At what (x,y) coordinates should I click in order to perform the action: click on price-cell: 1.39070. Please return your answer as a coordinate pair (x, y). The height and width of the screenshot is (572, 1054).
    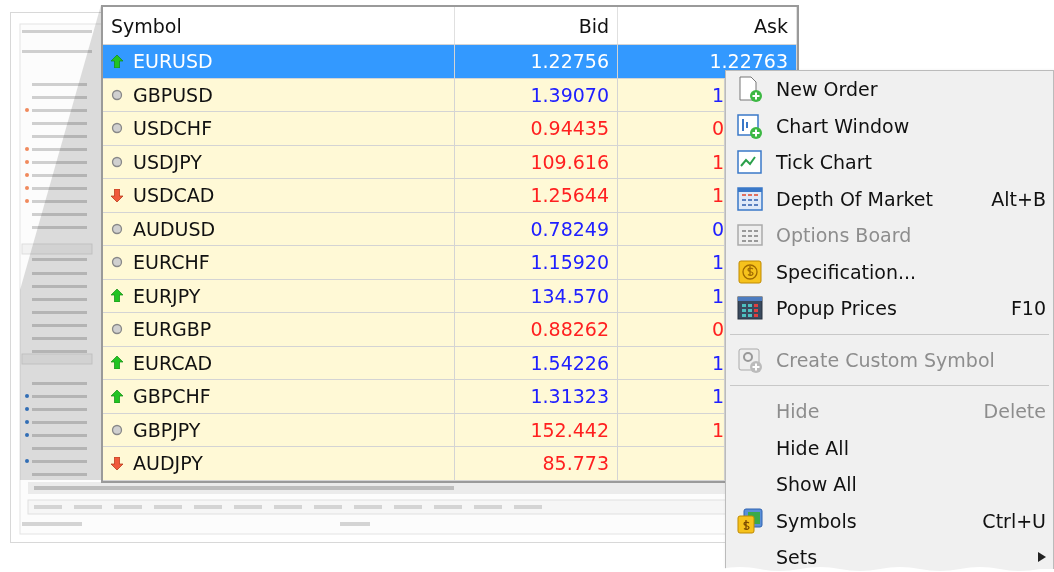
    Looking at the image, I should click on (536, 94).